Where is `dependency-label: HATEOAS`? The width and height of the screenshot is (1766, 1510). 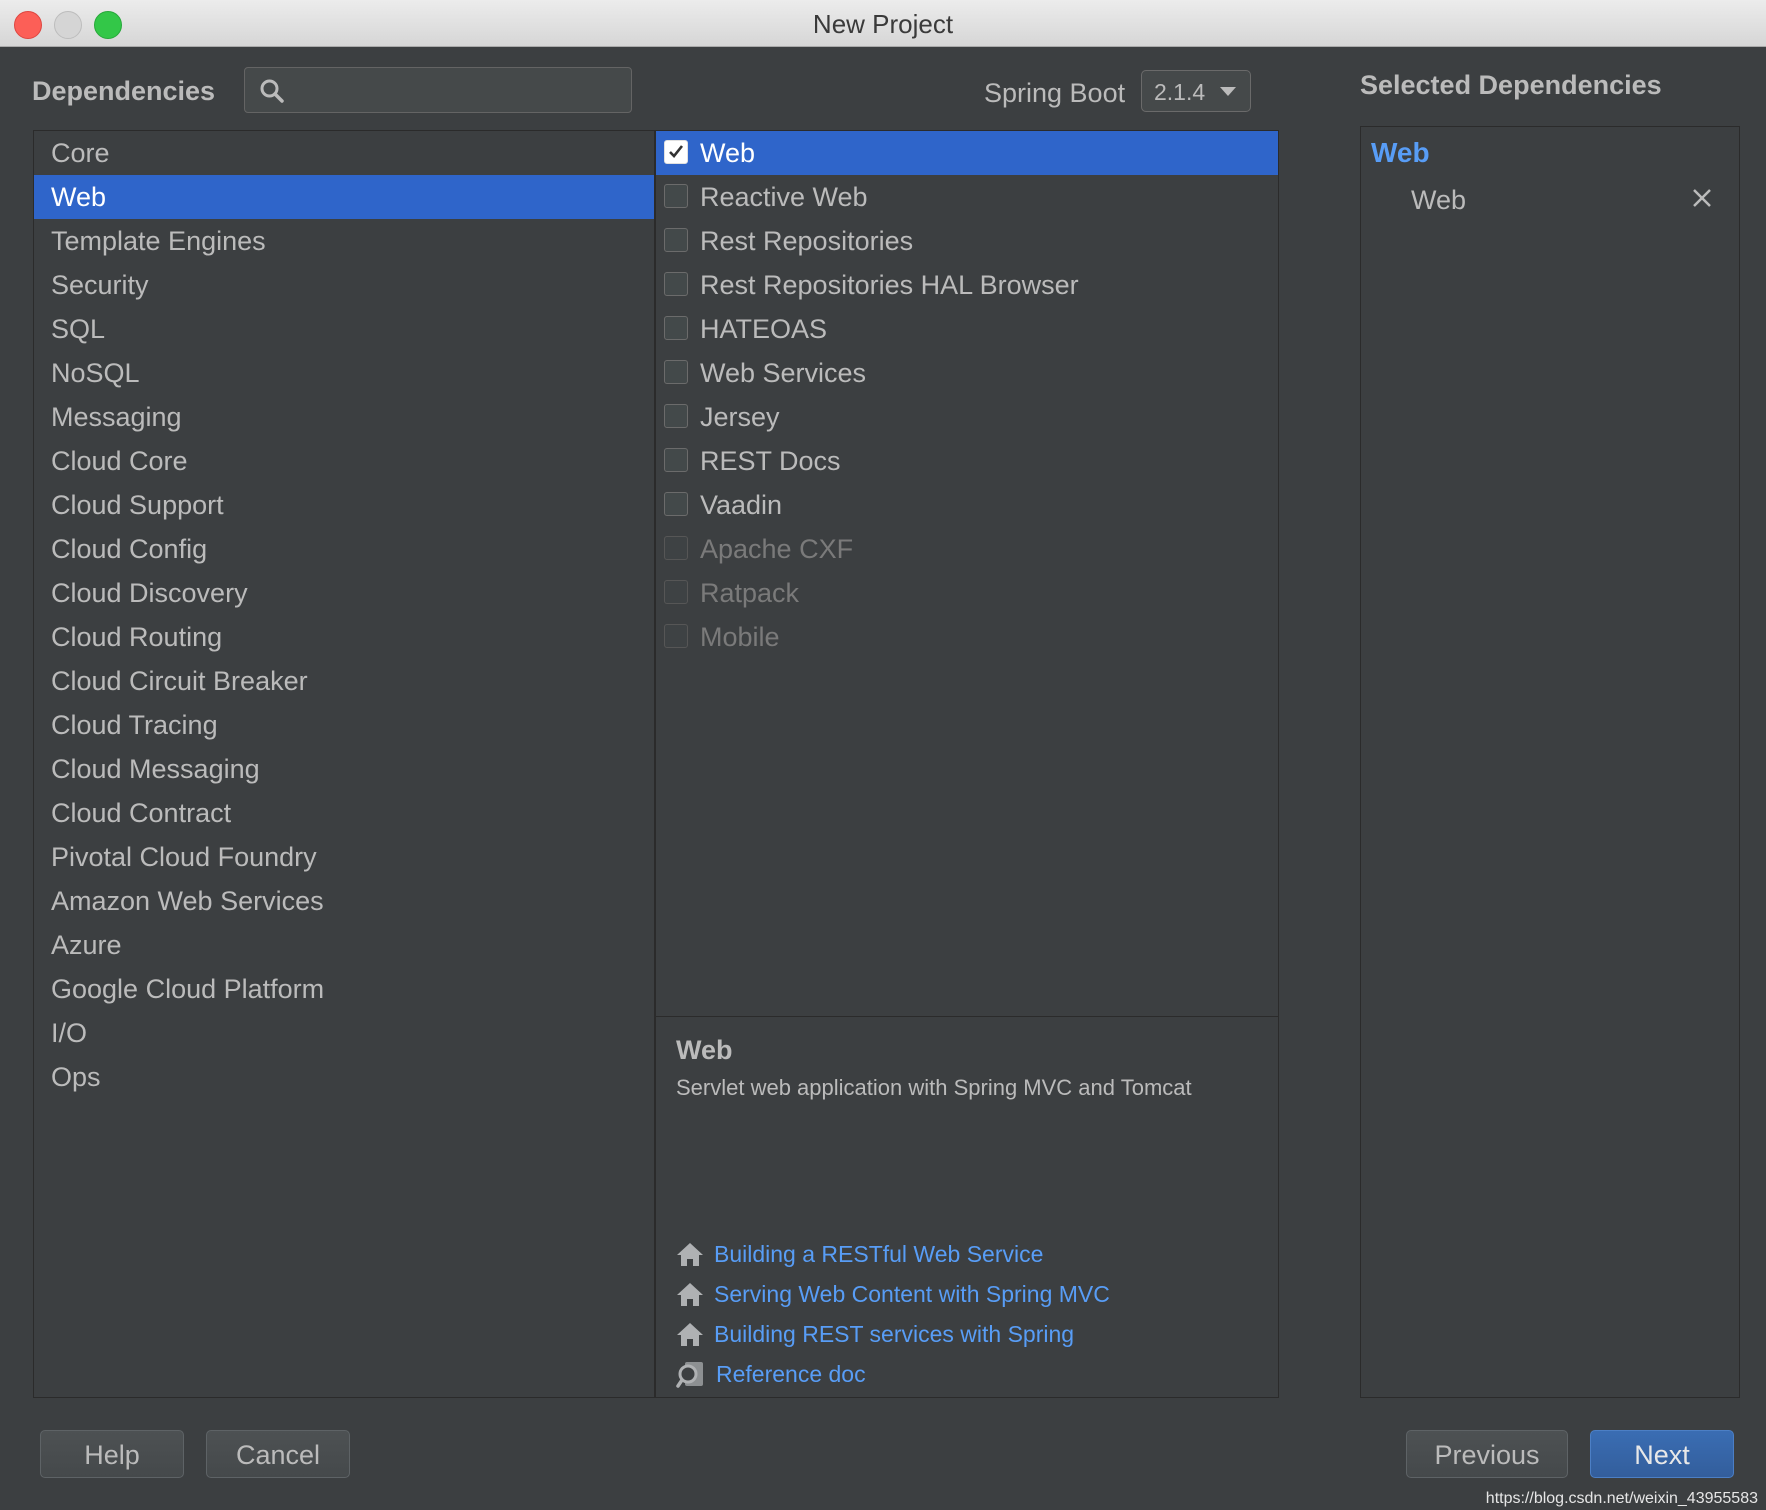 dependency-label: HATEOAS is located at coordinates (764, 329).